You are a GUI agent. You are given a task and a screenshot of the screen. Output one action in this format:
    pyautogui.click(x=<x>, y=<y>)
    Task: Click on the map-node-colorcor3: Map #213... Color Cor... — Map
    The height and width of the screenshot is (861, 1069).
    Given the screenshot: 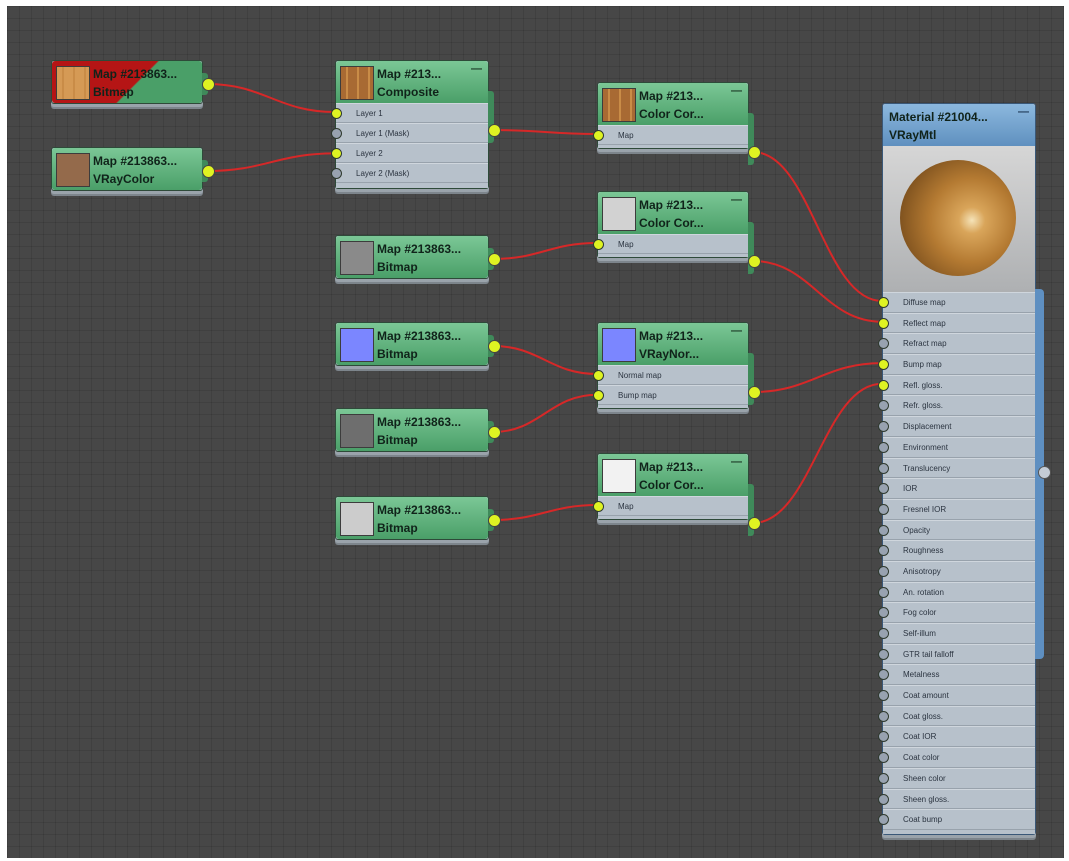 What is the action you would take?
    pyautogui.click(x=677, y=494)
    